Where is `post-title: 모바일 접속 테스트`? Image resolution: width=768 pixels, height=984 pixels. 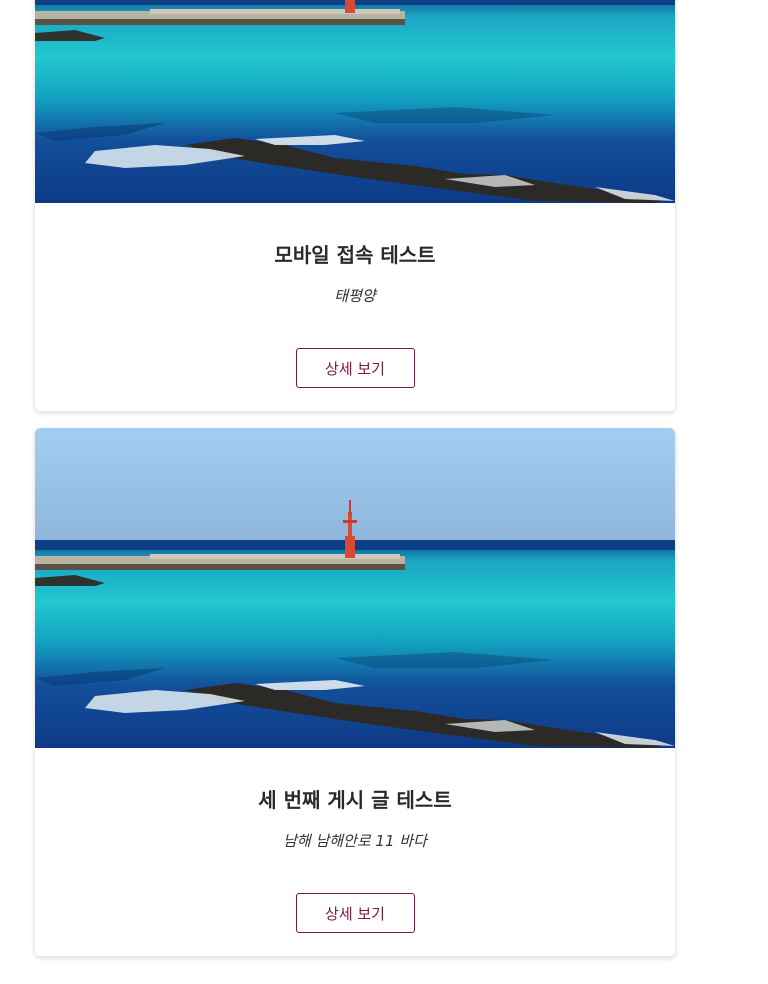 post-title: 모바일 접속 테스트 is located at coordinates (355, 255).